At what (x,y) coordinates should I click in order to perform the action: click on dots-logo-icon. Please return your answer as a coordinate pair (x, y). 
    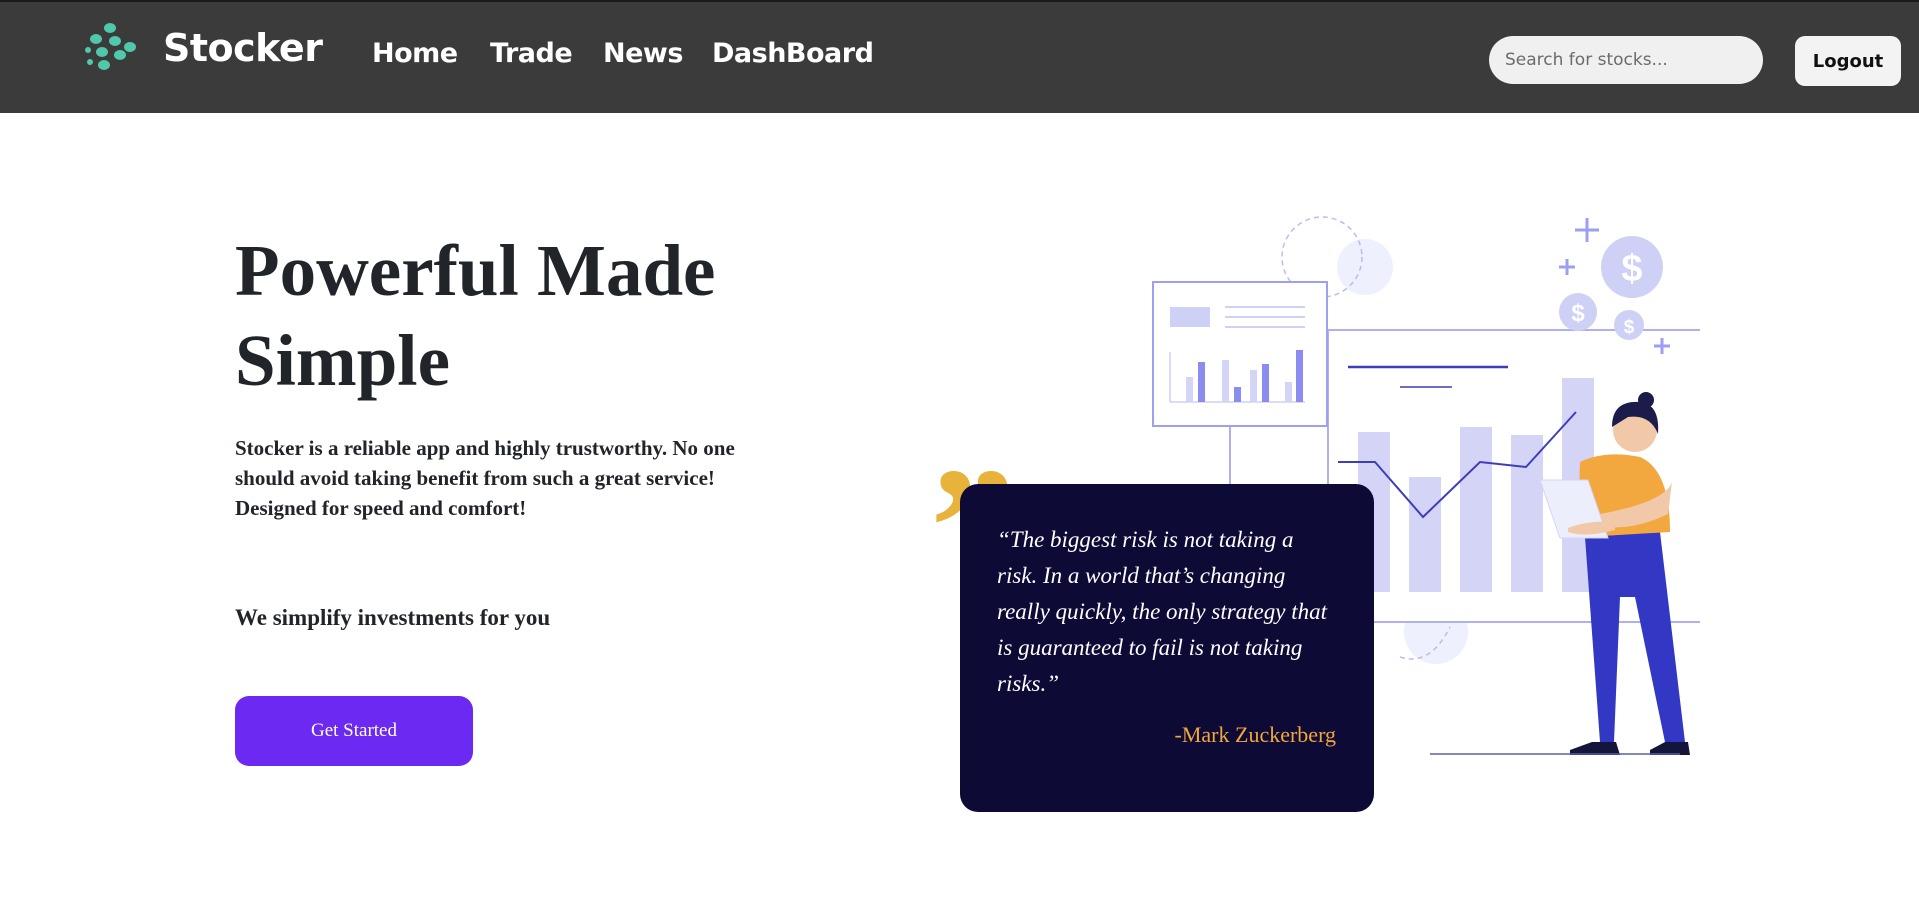
    Looking at the image, I should click on (110, 47).